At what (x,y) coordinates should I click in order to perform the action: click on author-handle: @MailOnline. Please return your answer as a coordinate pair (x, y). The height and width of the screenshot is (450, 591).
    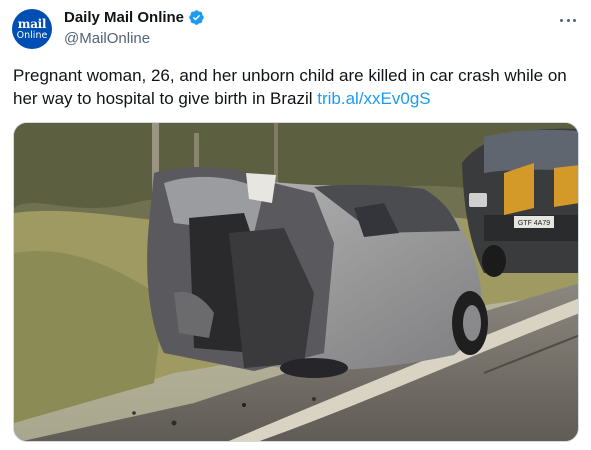
    Looking at the image, I should click on (107, 38).